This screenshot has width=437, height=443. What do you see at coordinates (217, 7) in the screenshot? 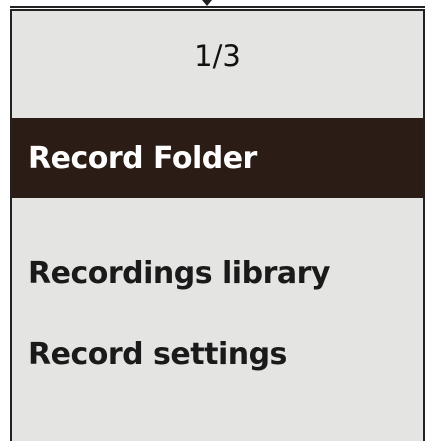
I see `top-border` at bounding box center [217, 7].